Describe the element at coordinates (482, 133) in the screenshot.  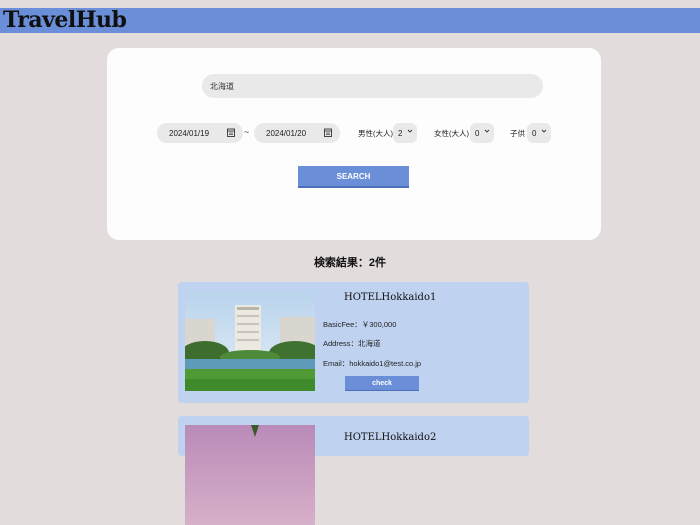
I see `female-adults-select: 0` at that location.